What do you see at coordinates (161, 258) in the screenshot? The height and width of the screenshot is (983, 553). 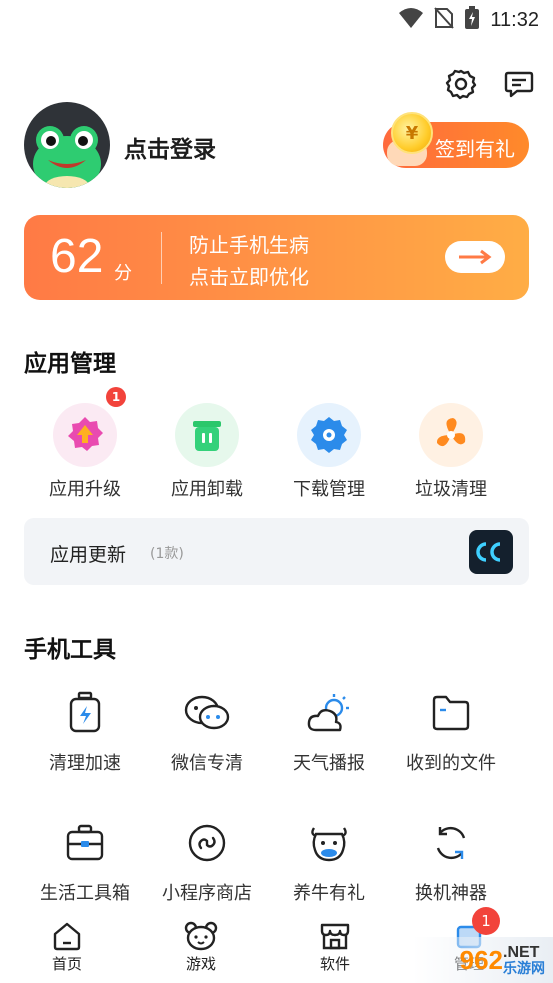 I see `score-divider` at bounding box center [161, 258].